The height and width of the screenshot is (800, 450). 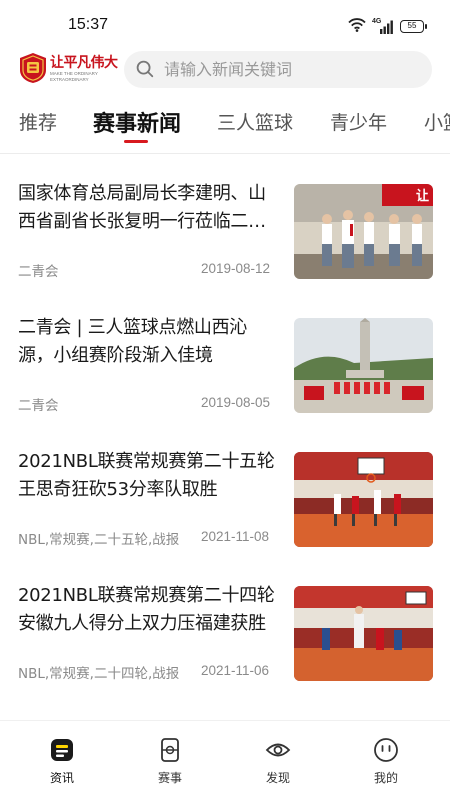 What do you see at coordinates (385, 778) in the screenshot?
I see `nav-label: 我的` at bounding box center [385, 778].